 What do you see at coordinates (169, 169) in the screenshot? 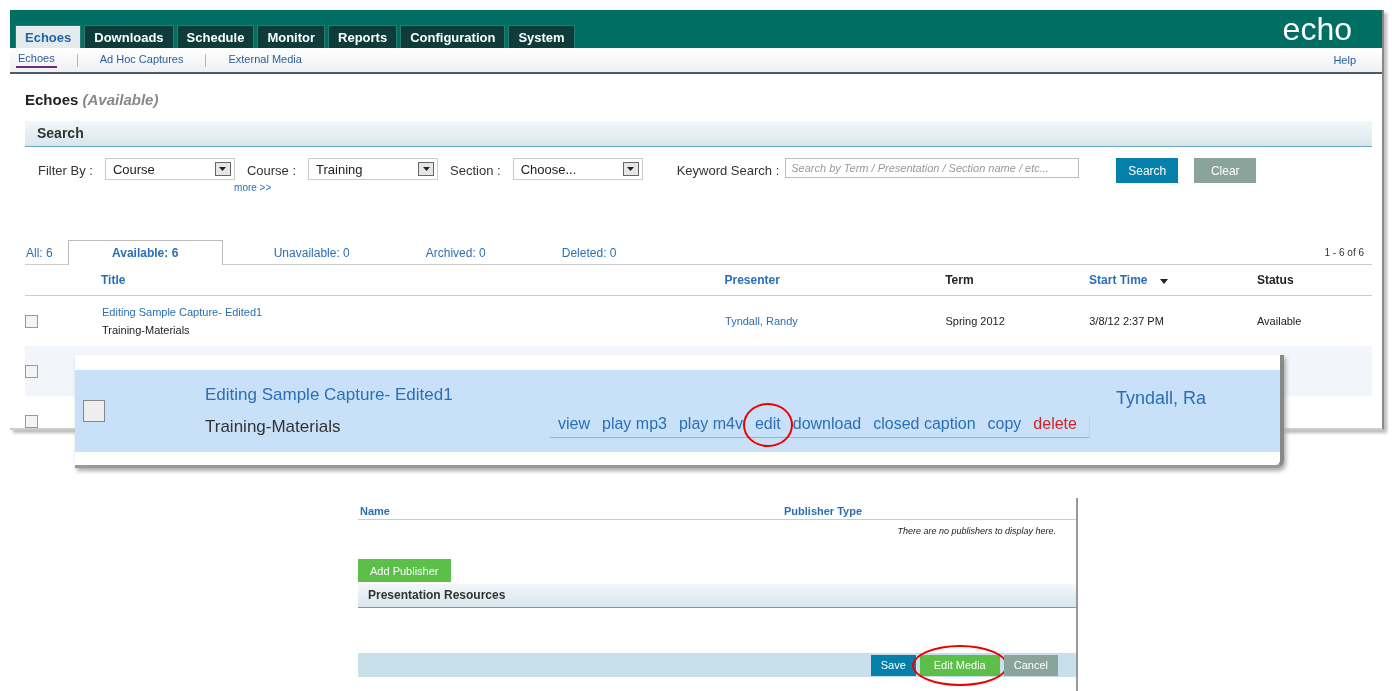
I see `dropdown: Course` at bounding box center [169, 169].